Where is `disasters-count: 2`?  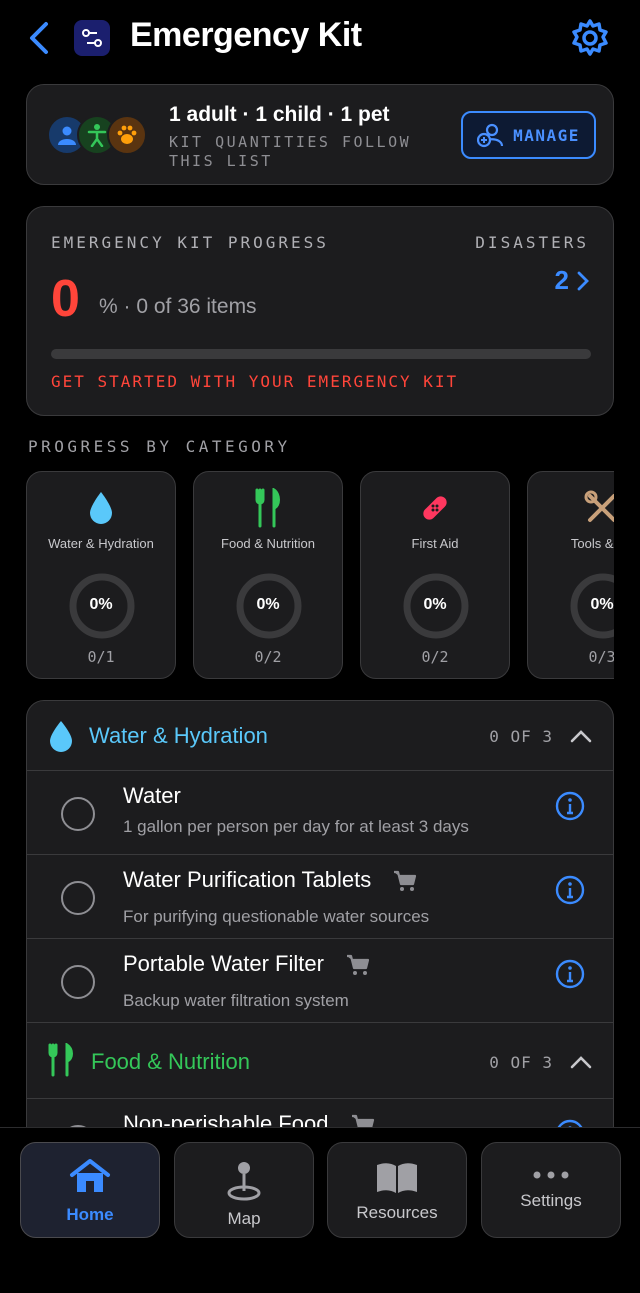
disasters-count: 2 is located at coordinates (561, 280).